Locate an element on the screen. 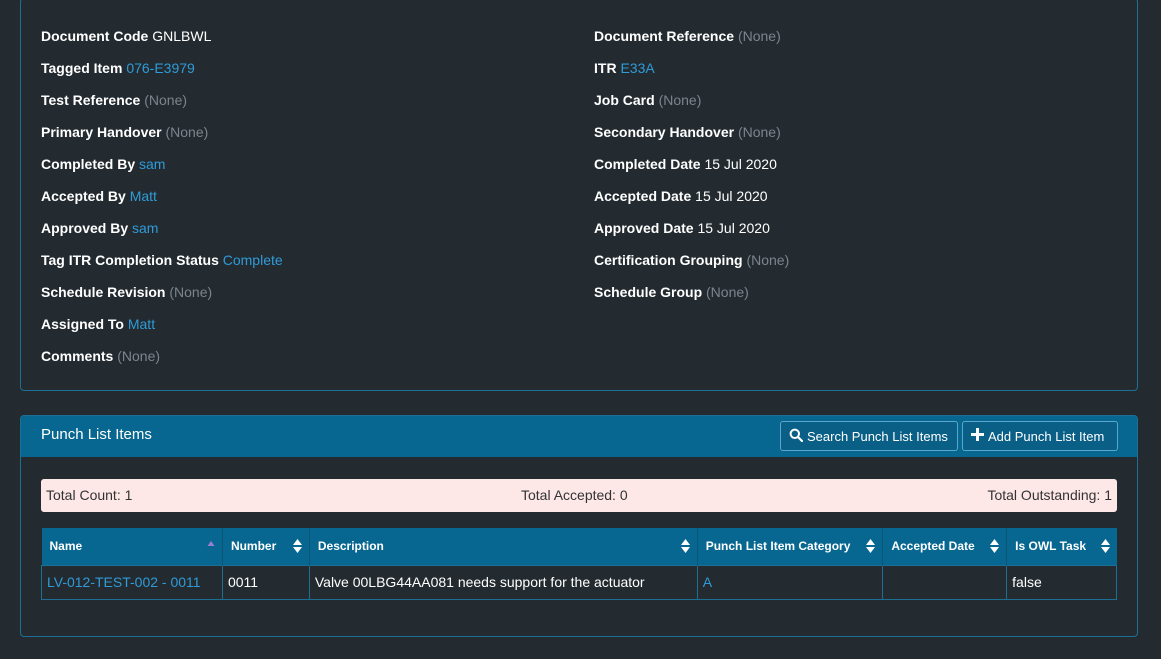 The image size is (1161, 659). approved-by-link: sam is located at coordinates (145, 228).